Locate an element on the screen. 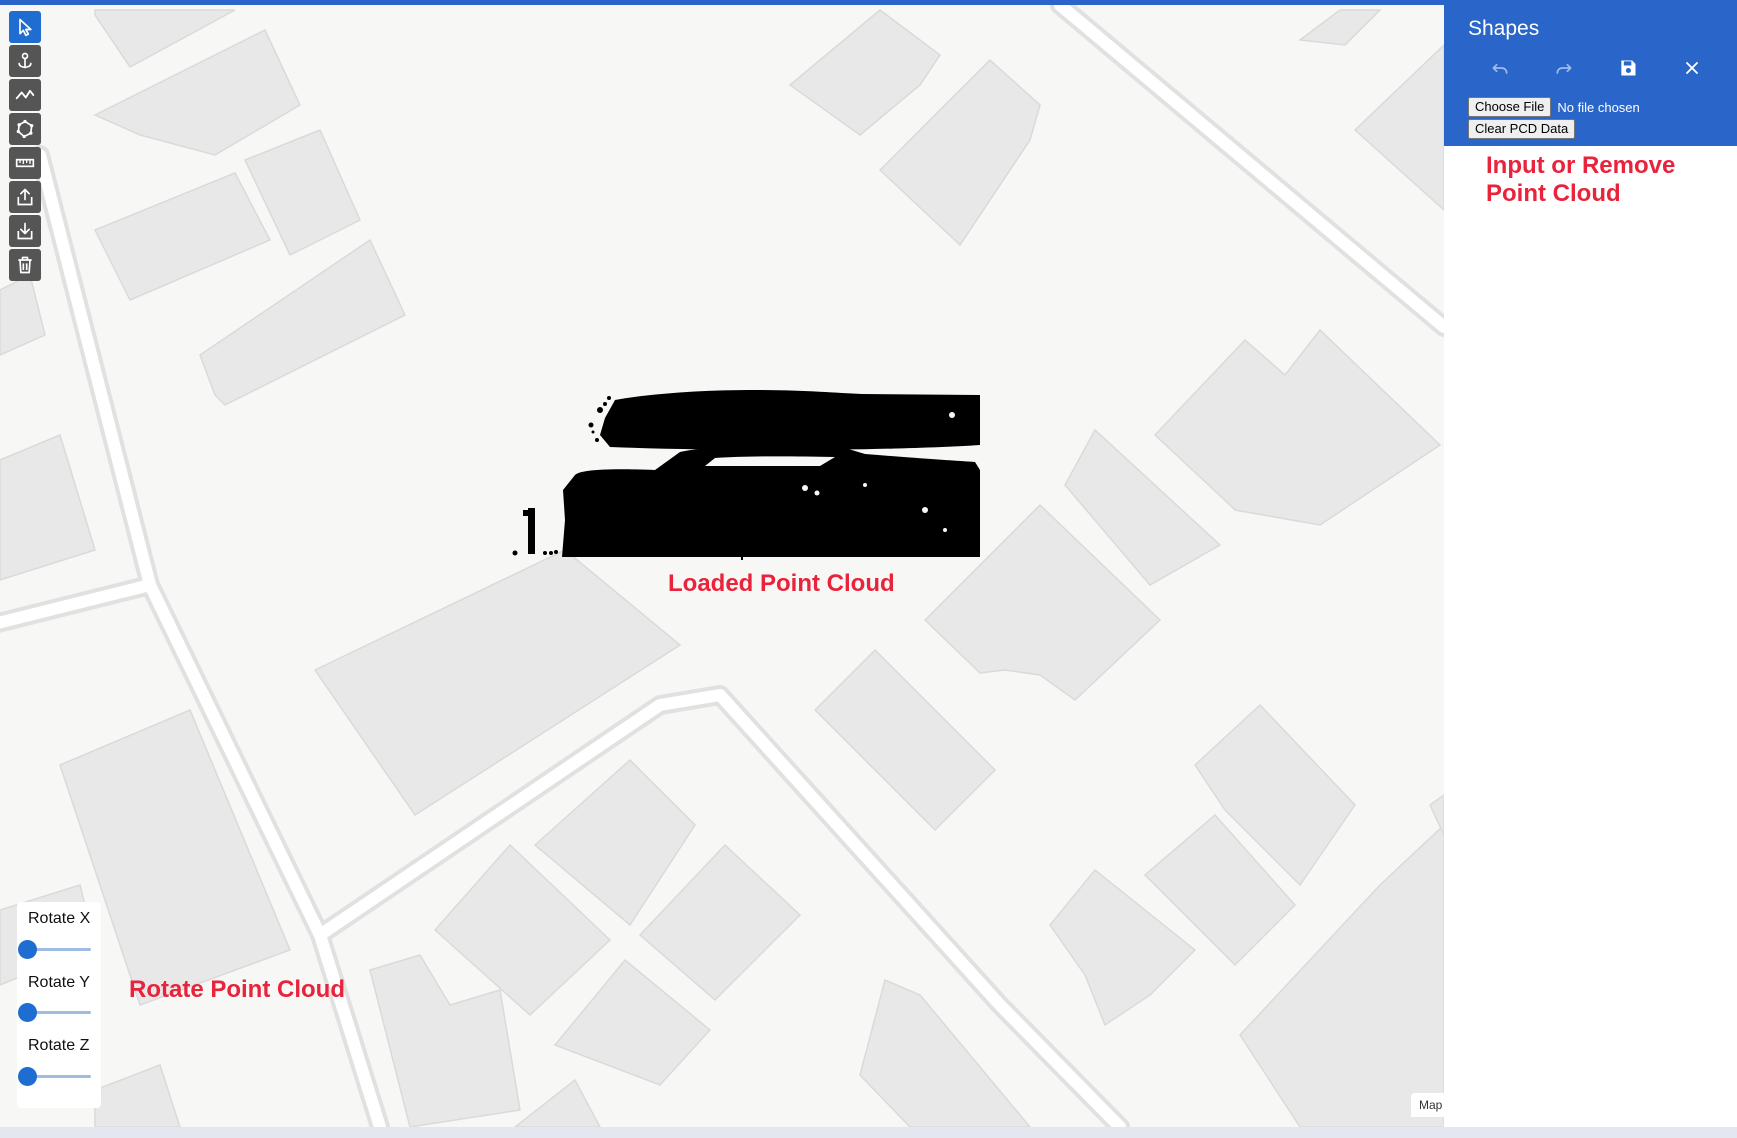  undo-icon is located at coordinates (1500, 68).